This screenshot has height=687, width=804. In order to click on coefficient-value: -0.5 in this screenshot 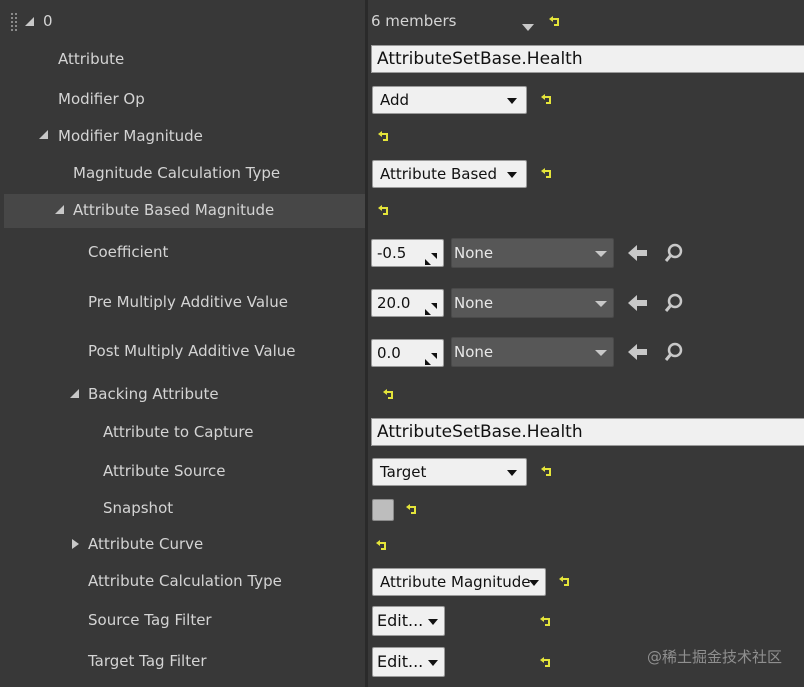, I will do `click(392, 253)`.